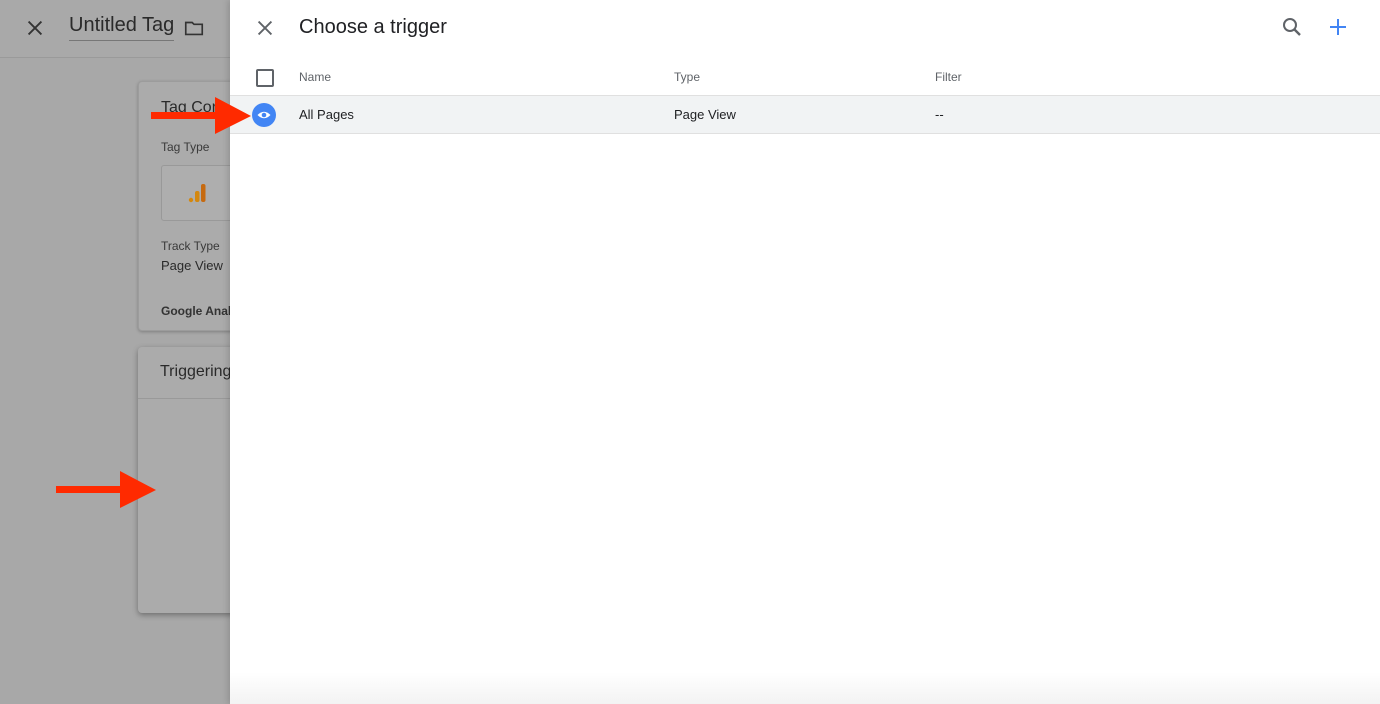  Describe the element at coordinates (705, 114) in the screenshot. I see `trigger-type: Page View` at that location.